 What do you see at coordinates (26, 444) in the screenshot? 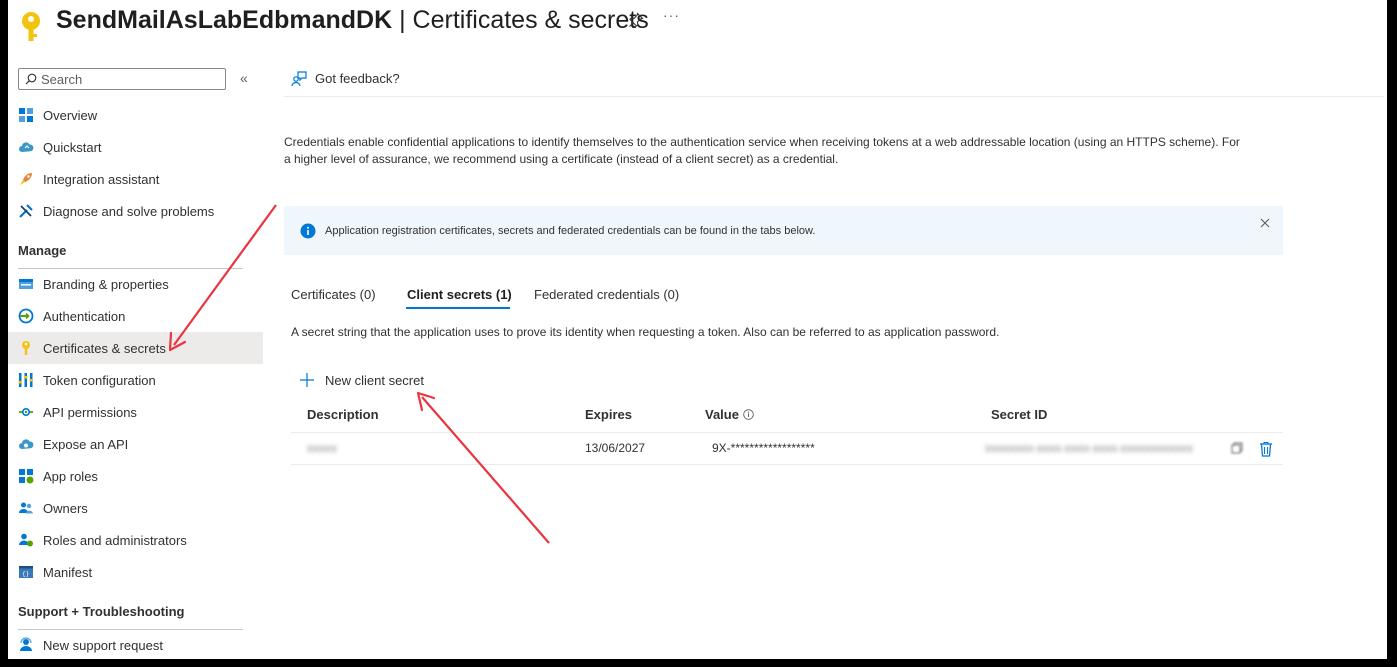
I see `cloud-api-icon` at bounding box center [26, 444].